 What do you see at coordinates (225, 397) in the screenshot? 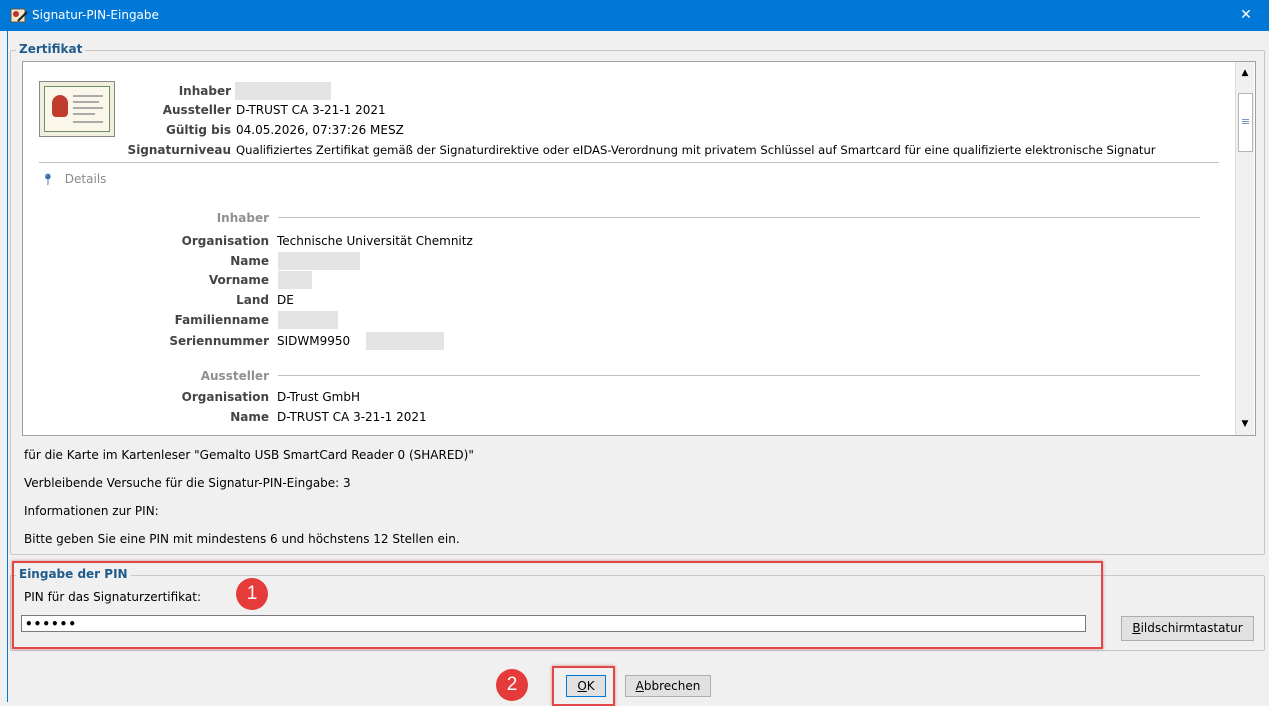
I see `details-aussteller-org-label: Organisation` at bounding box center [225, 397].